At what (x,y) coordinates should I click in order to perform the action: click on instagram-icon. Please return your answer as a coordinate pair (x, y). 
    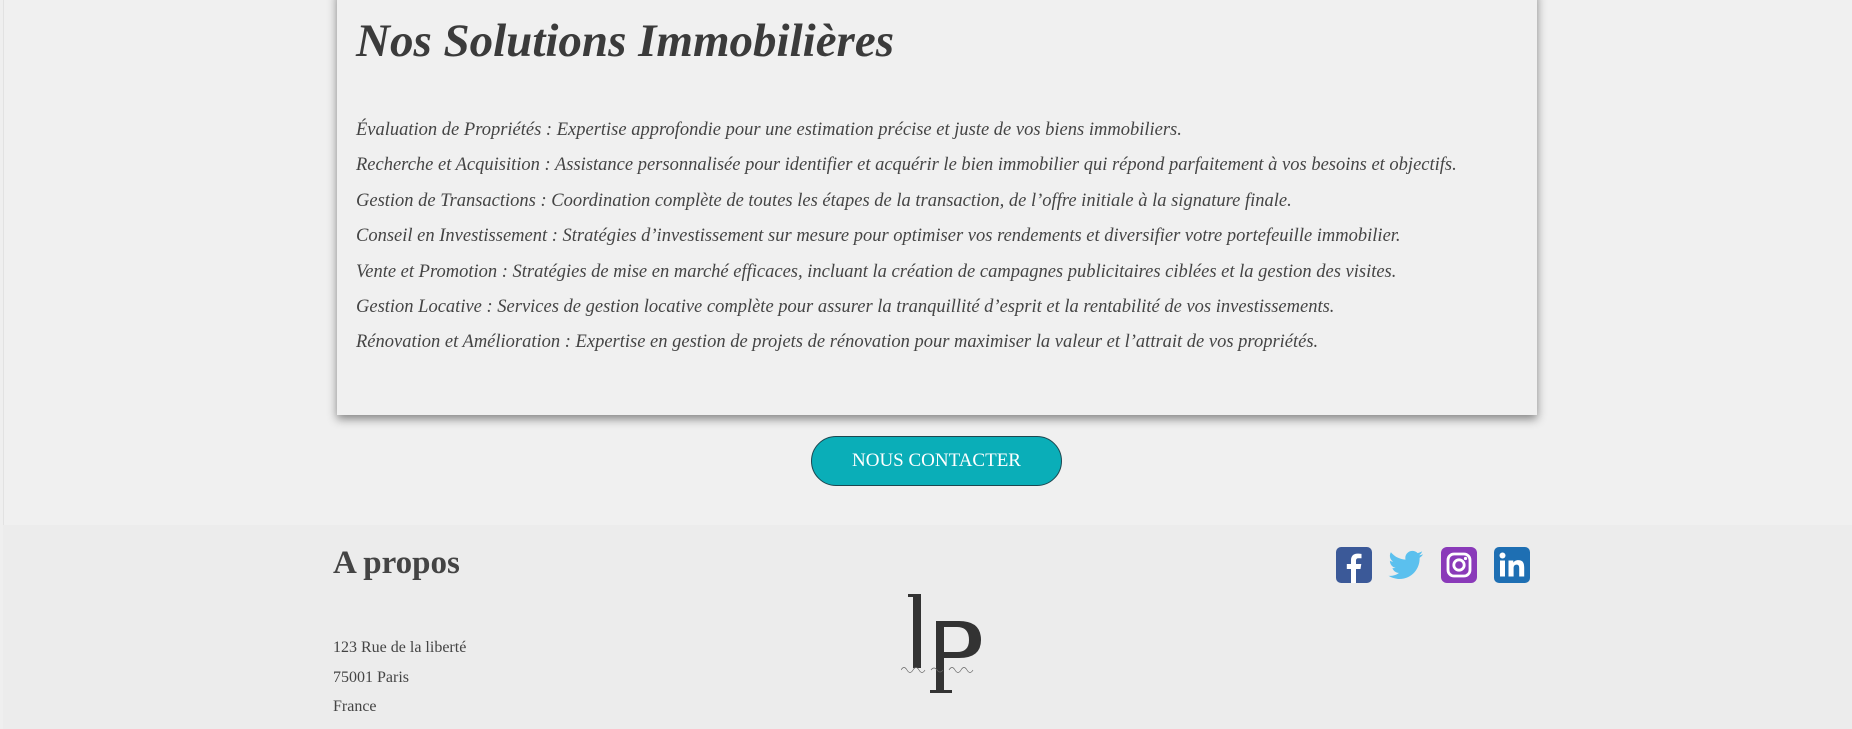
    Looking at the image, I should click on (1459, 565).